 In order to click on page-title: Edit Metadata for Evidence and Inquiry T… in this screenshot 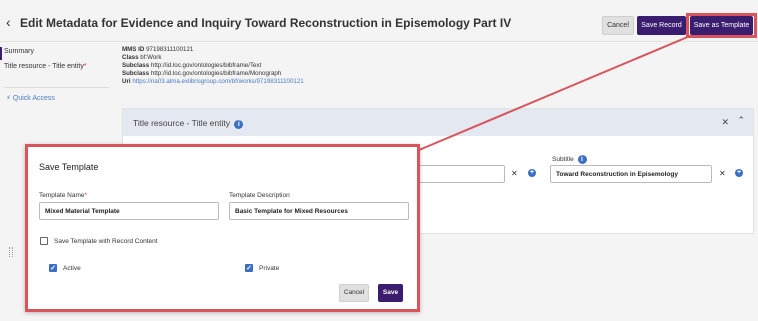, I will do `click(266, 23)`.